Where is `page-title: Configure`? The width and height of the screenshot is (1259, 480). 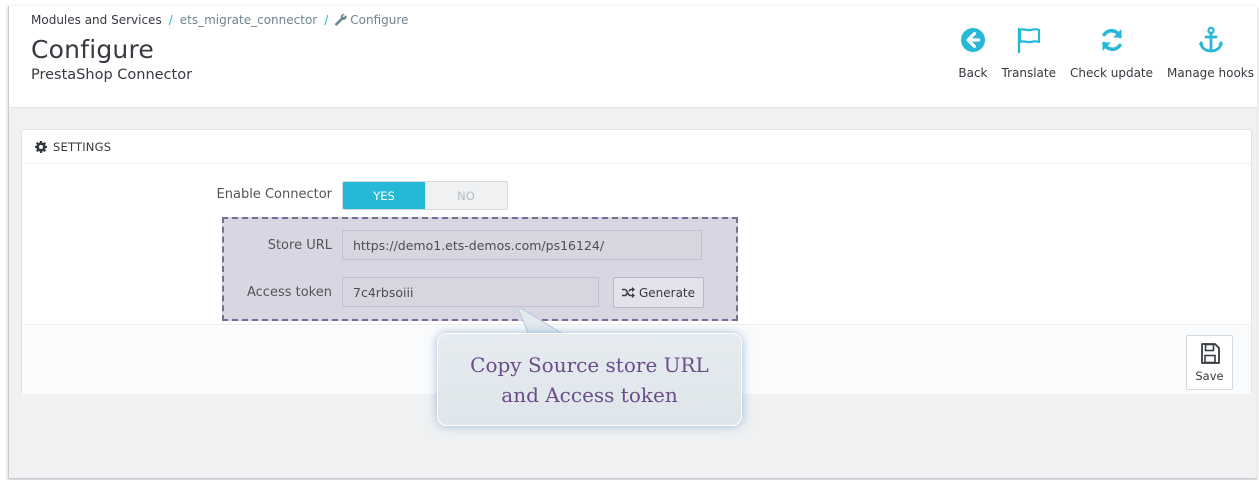
page-title: Configure is located at coordinates (92, 49).